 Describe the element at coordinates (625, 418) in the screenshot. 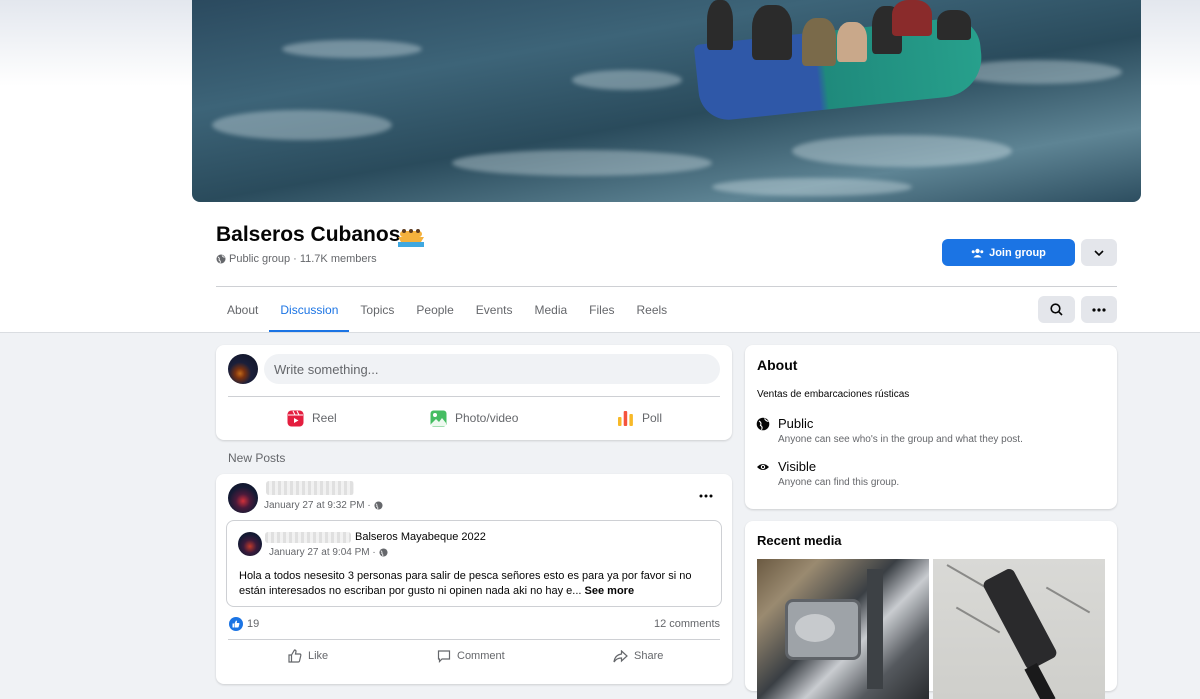

I see `poll-icon` at that location.